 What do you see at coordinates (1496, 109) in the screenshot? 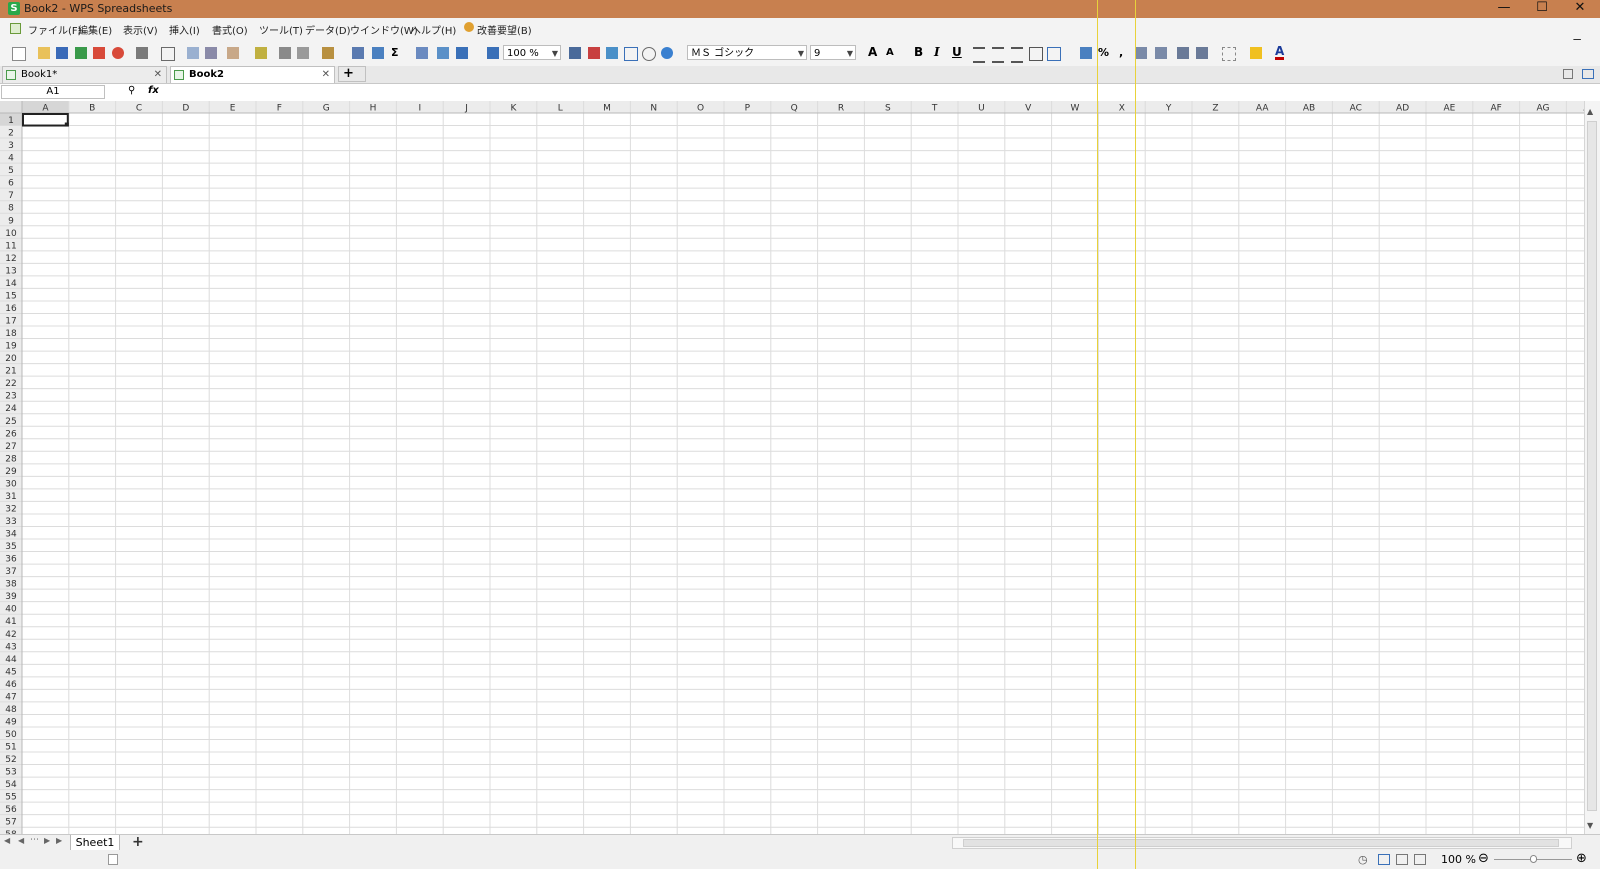
I see `column-header-AF: AF` at bounding box center [1496, 109].